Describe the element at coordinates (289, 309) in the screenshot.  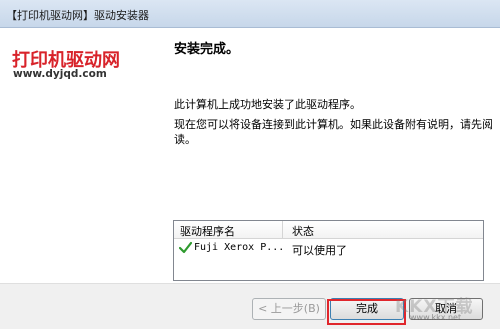
I see `back-button: < 上一步(B)` at that location.